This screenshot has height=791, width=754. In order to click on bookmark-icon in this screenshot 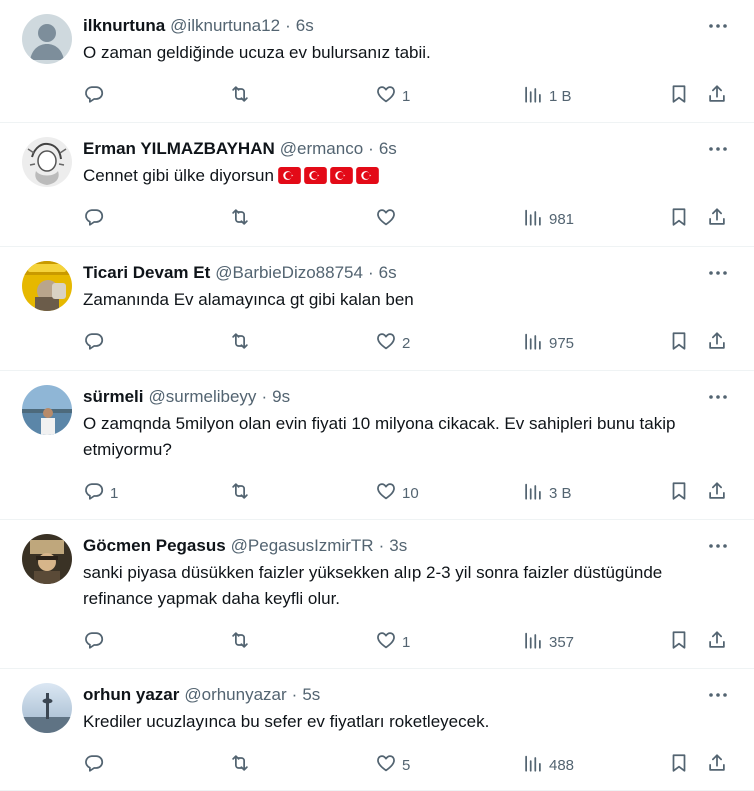, I will do `click(679, 343)`.